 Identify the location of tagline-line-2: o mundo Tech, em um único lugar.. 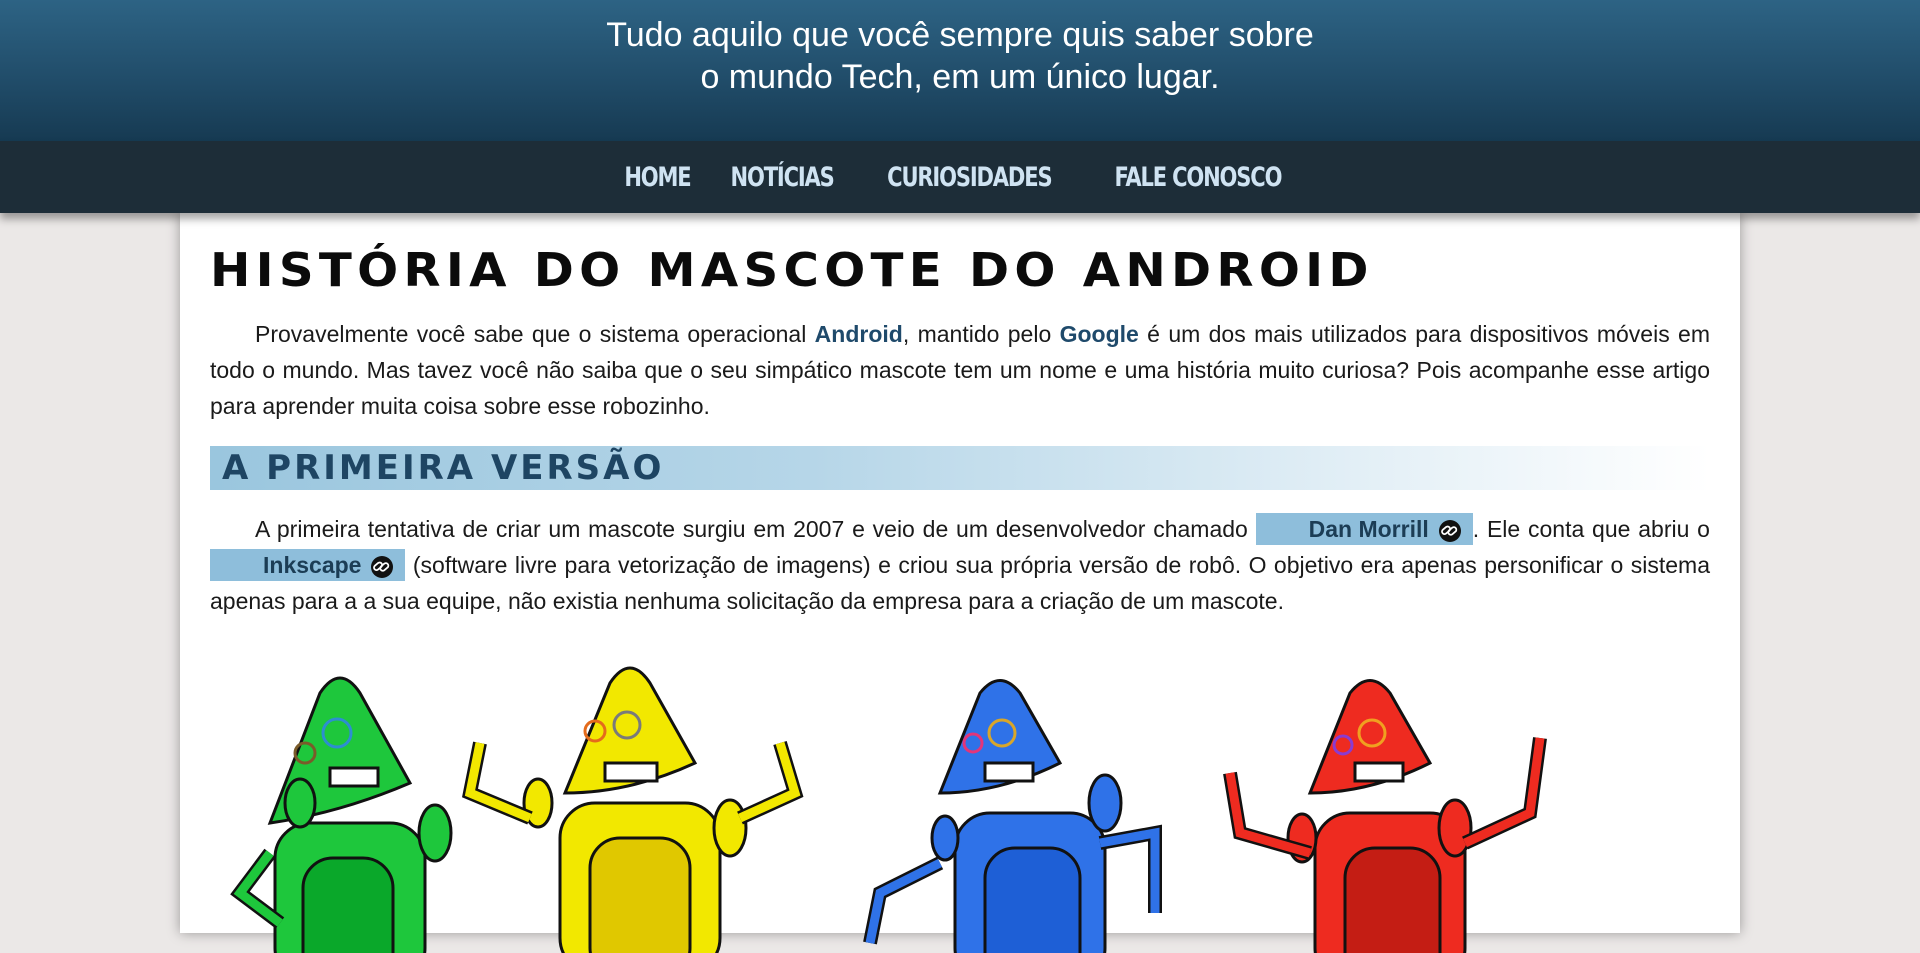
(960, 77).